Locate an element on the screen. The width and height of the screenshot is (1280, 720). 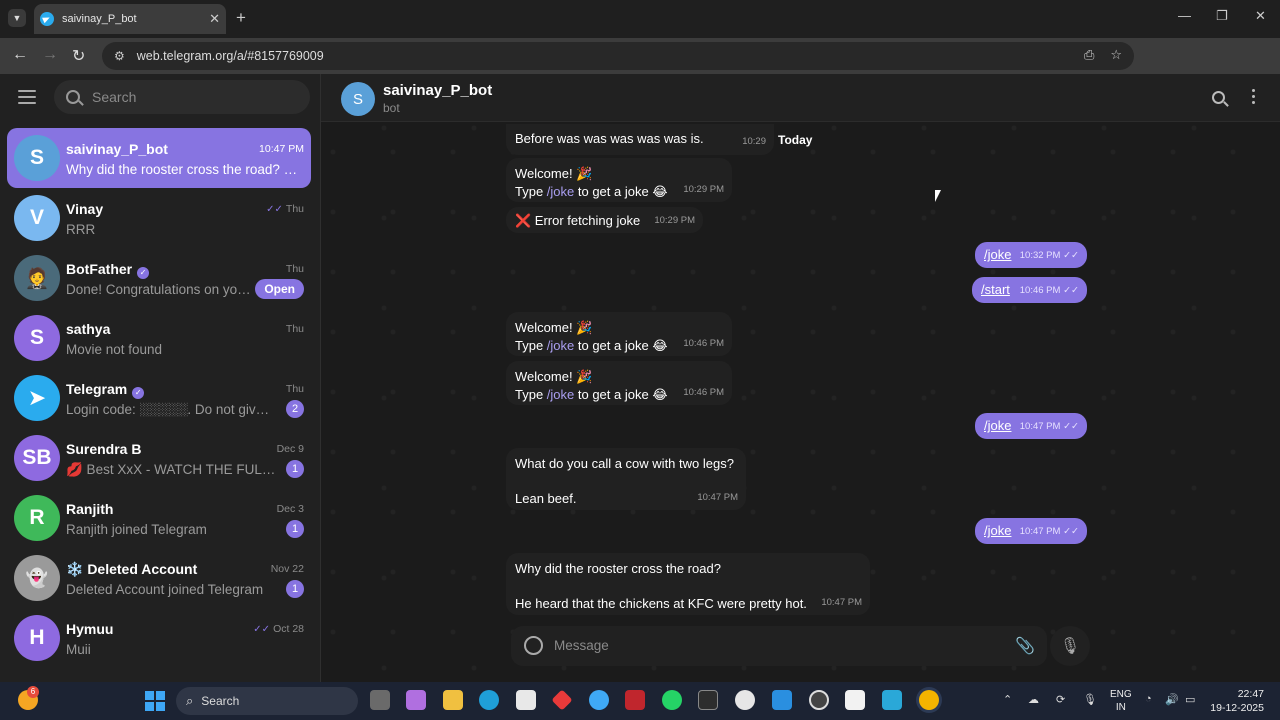
volume-icon: 🔊 is located at coordinates (1172, 699).